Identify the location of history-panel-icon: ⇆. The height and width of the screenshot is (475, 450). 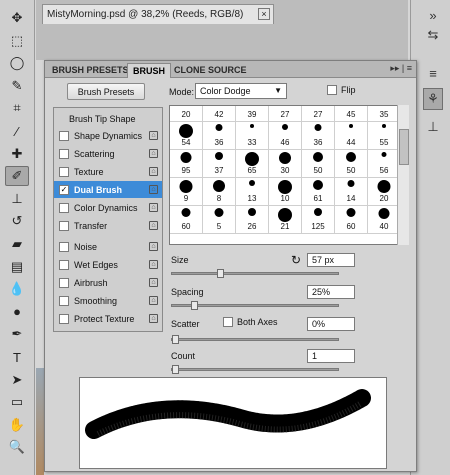
(433, 35).